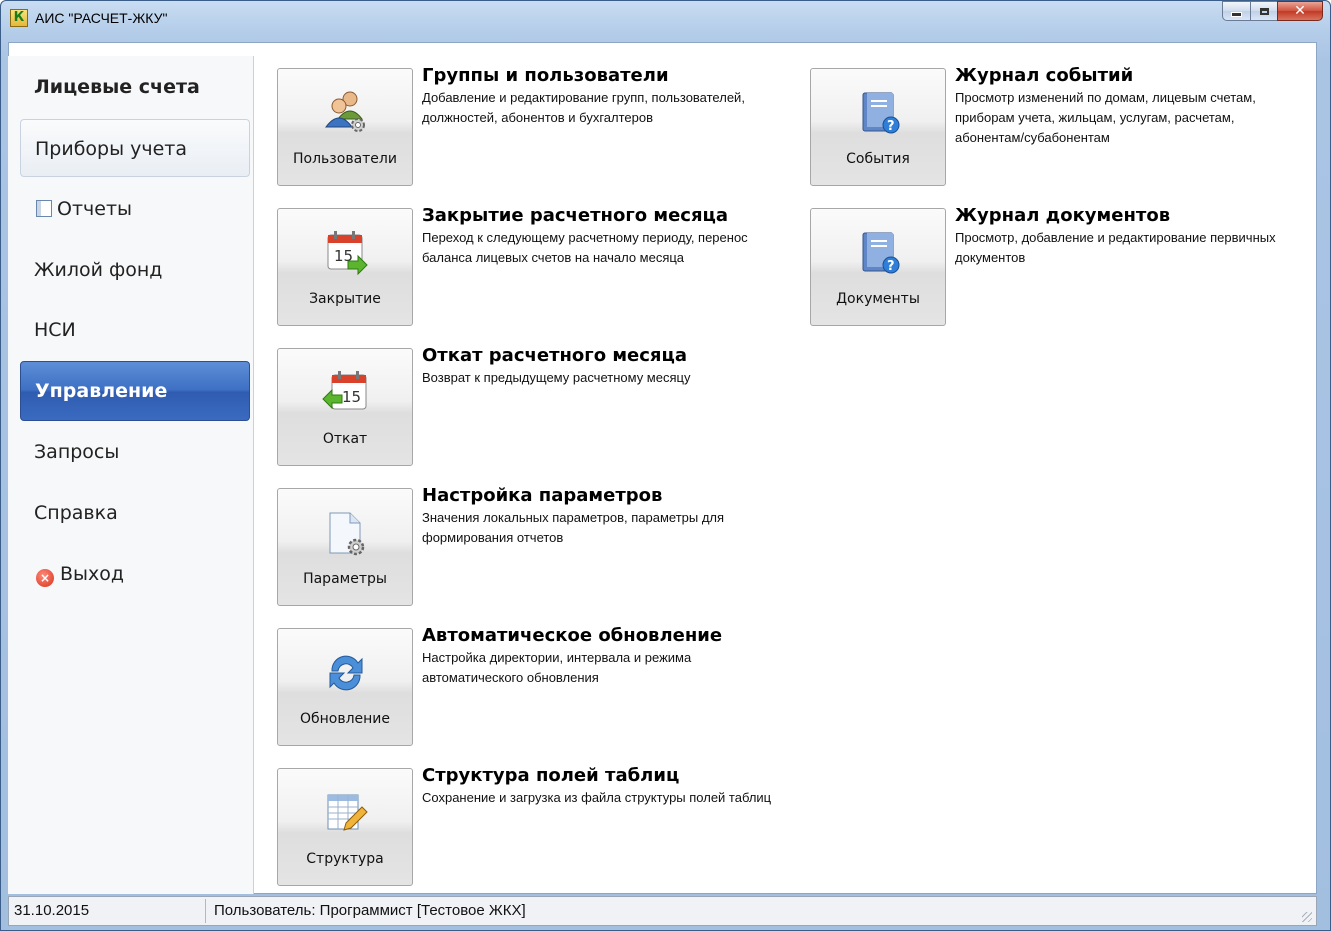 The width and height of the screenshot is (1331, 931). I want to click on sidebar-item-management: Управление, so click(135, 391).